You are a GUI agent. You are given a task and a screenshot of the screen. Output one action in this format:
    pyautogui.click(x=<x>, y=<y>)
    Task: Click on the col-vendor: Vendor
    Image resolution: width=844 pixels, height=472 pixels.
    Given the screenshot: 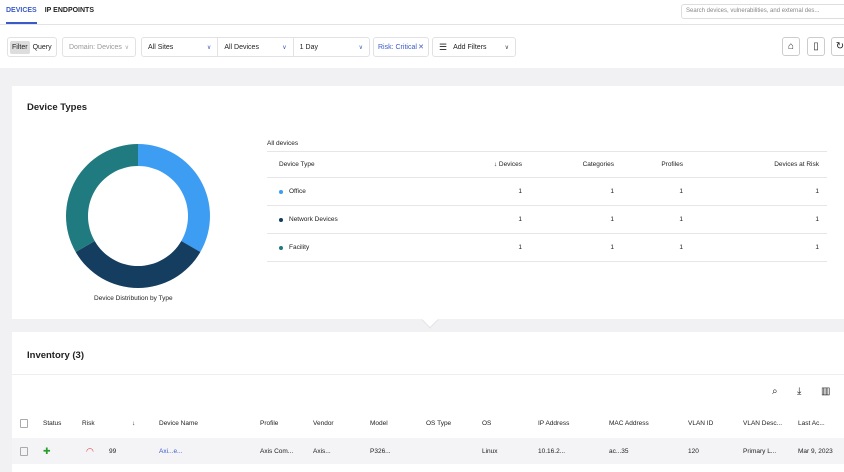 What is the action you would take?
    pyautogui.click(x=323, y=423)
    